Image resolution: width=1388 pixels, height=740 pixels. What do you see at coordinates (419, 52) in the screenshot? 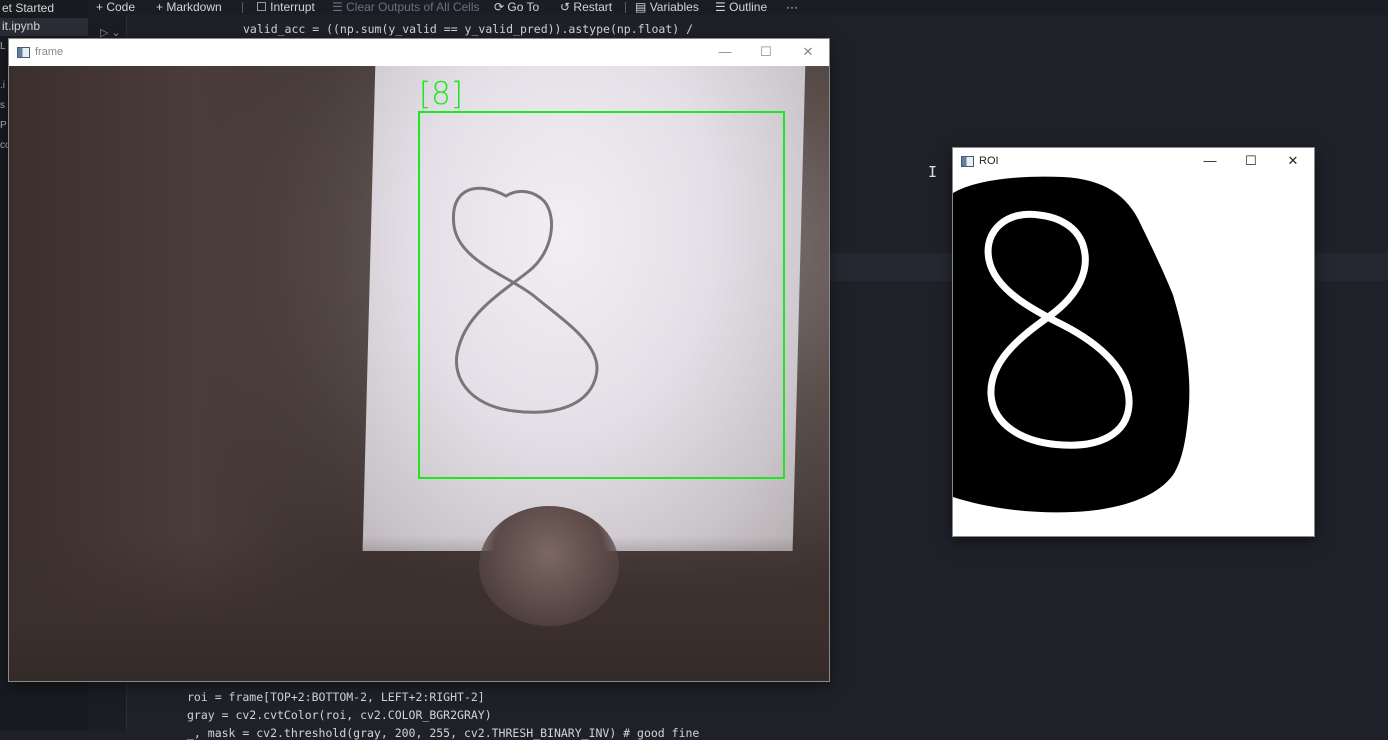
I see `frame-titlebar: frame — ☐ ✕` at bounding box center [419, 52].